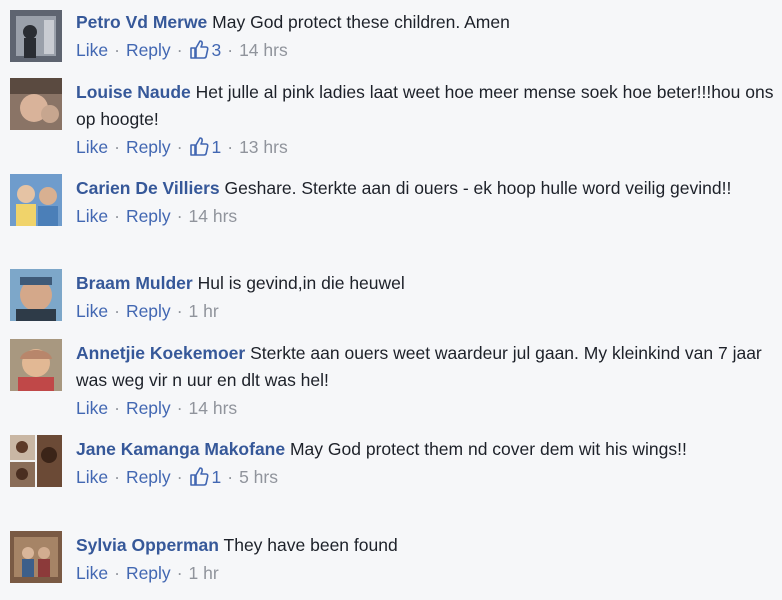 The width and height of the screenshot is (782, 600). What do you see at coordinates (133, 92) in the screenshot?
I see `comment-author: Louise Naude` at bounding box center [133, 92].